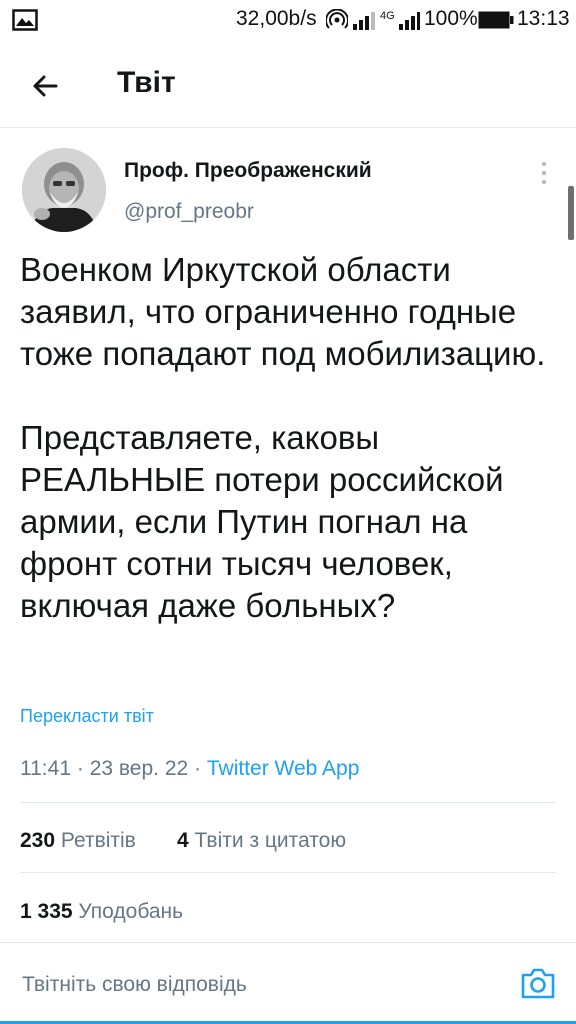  What do you see at coordinates (270, 840) in the screenshot?
I see `quotes-label: Твіти з цитатою` at bounding box center [270, 840].